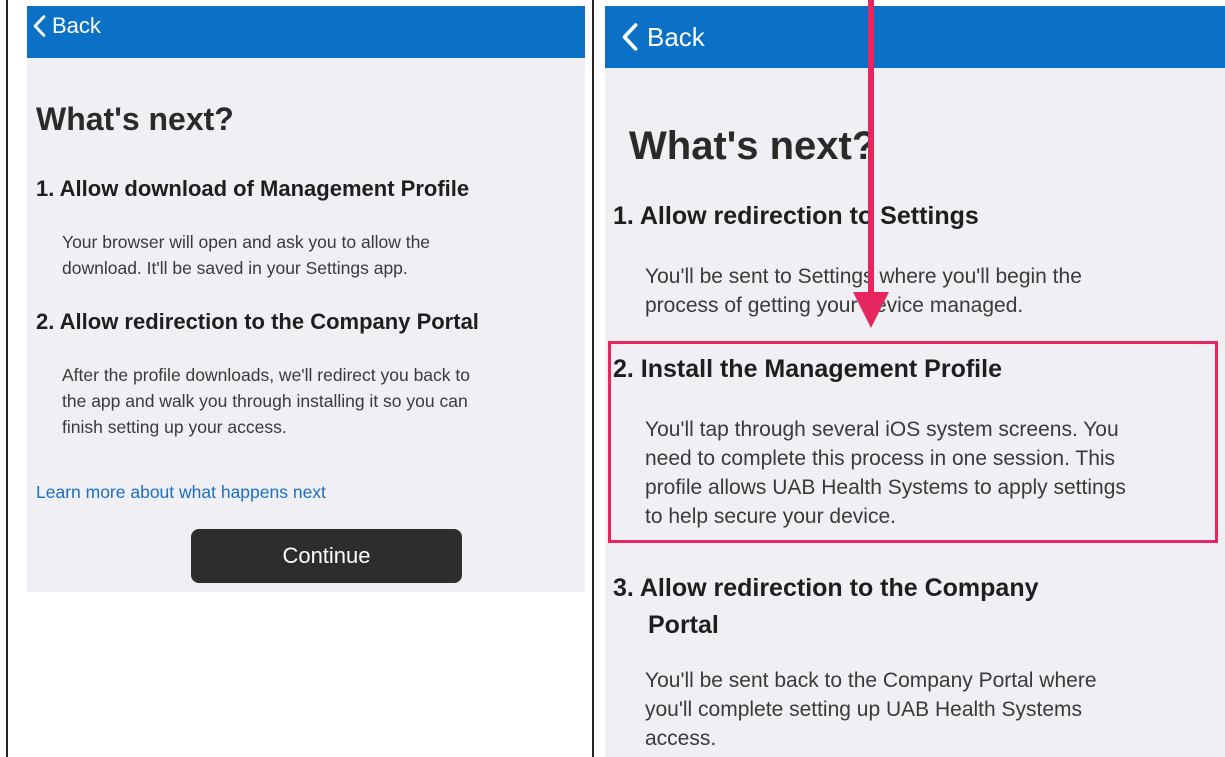 This screenshot has width=1225, height=757. Describe the element at coordinates (871, 164) in the screenshot. I see `arrow-down-icon` at that location.